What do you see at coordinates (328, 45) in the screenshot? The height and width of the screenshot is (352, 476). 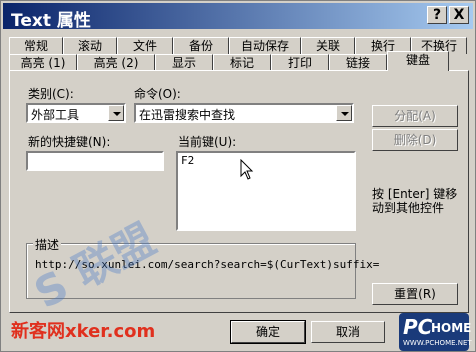 I see `tab-association: 关联` at bounding box center [328, 45].